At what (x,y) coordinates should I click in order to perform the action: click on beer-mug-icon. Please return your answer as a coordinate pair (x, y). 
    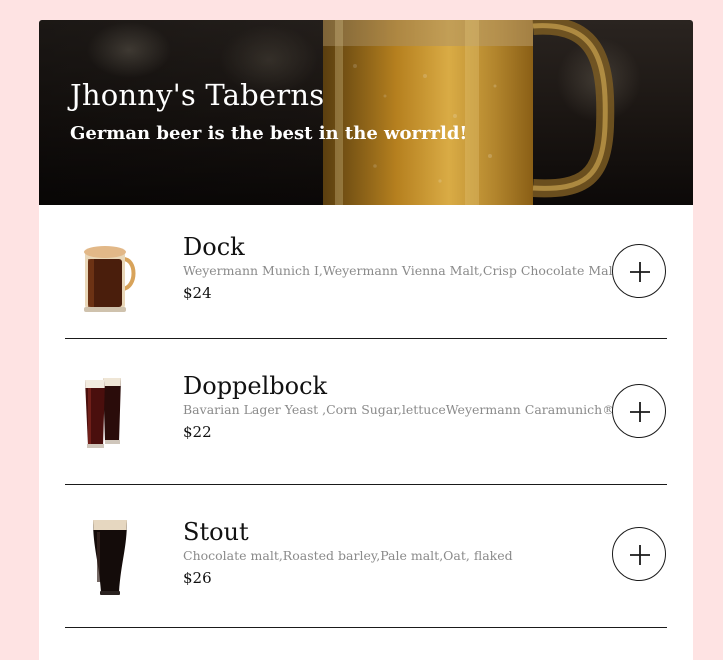
    Looking at the image, I should click on (110, 279).